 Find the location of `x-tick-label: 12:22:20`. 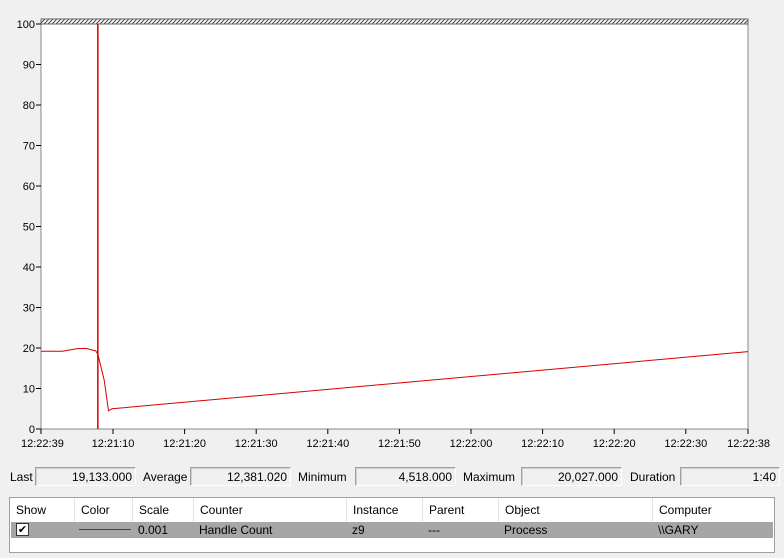

x-tick-label: 12:22:20 is located at coordinates (614, 444).